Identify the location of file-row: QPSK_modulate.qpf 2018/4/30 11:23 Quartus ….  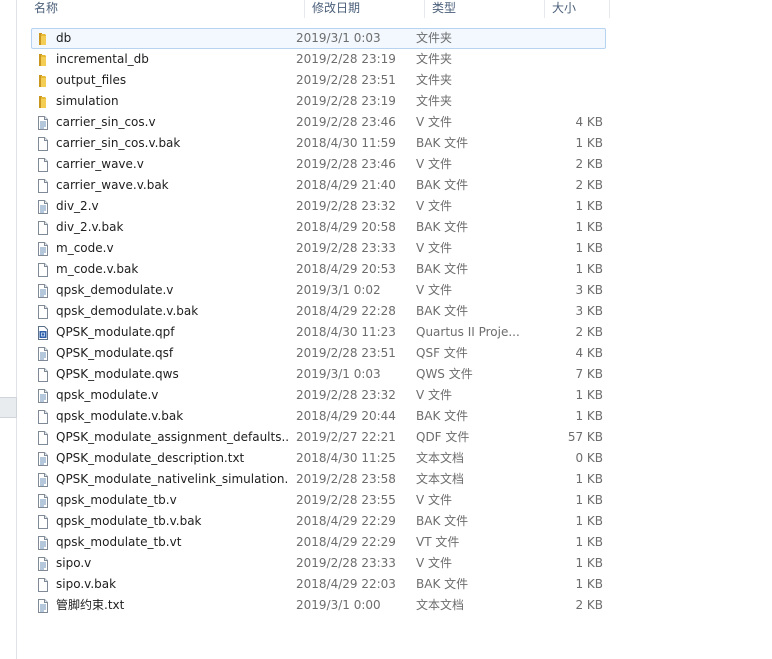
(318, 332).